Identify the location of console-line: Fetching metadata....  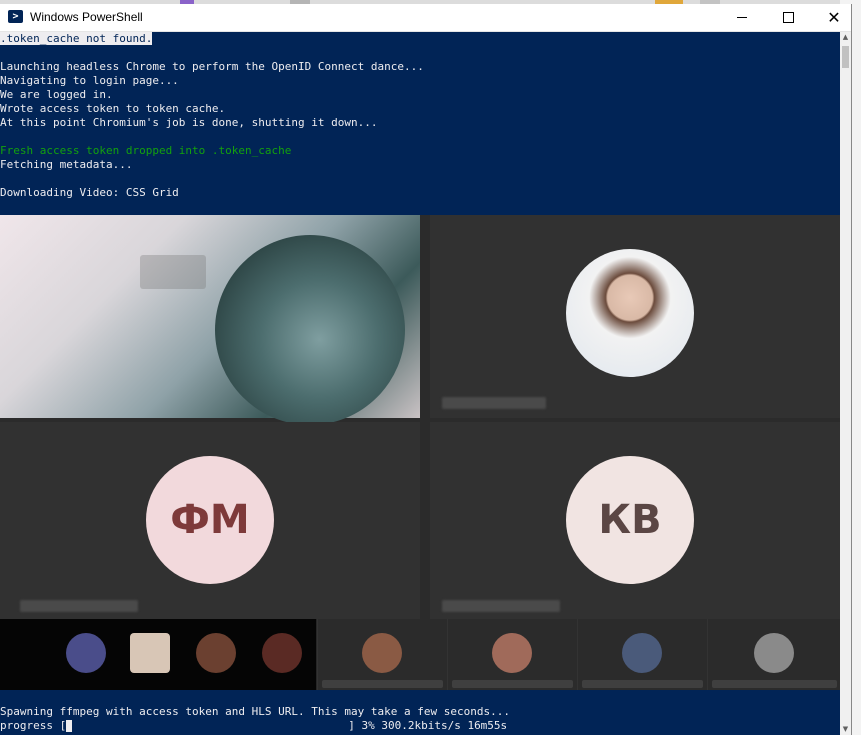
(66, 164).